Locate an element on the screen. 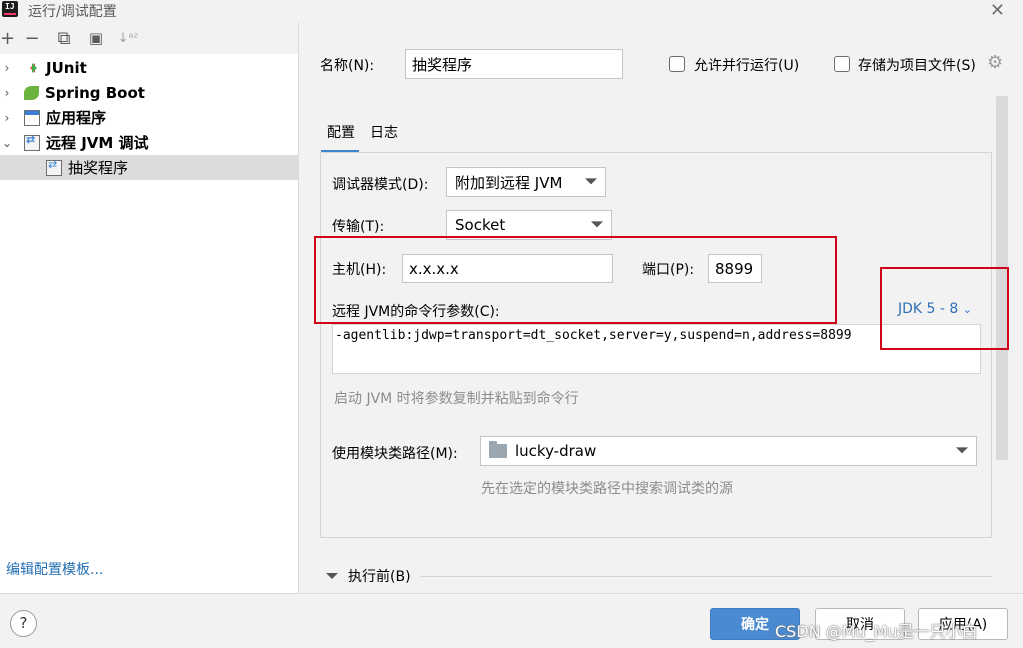 This screenshot has height=648, width=1023. name-input: 抽奖程序 is located at coordinates (514, 64).